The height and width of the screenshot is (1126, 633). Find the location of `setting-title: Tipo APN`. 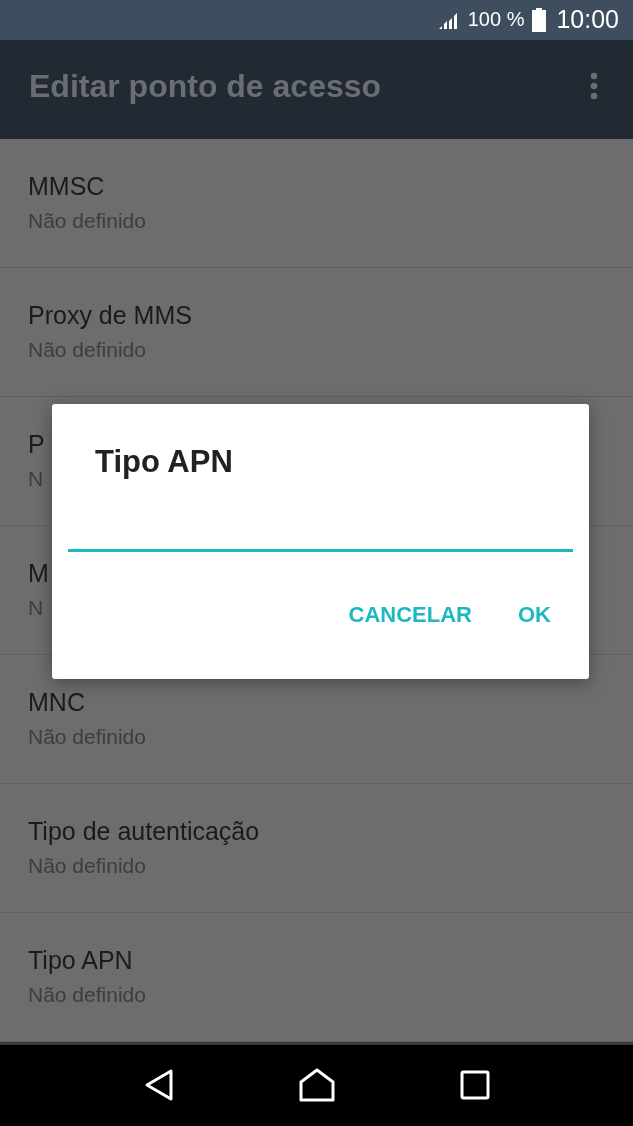

setting-title: Tipo APN is located at coordinates (80, 961).